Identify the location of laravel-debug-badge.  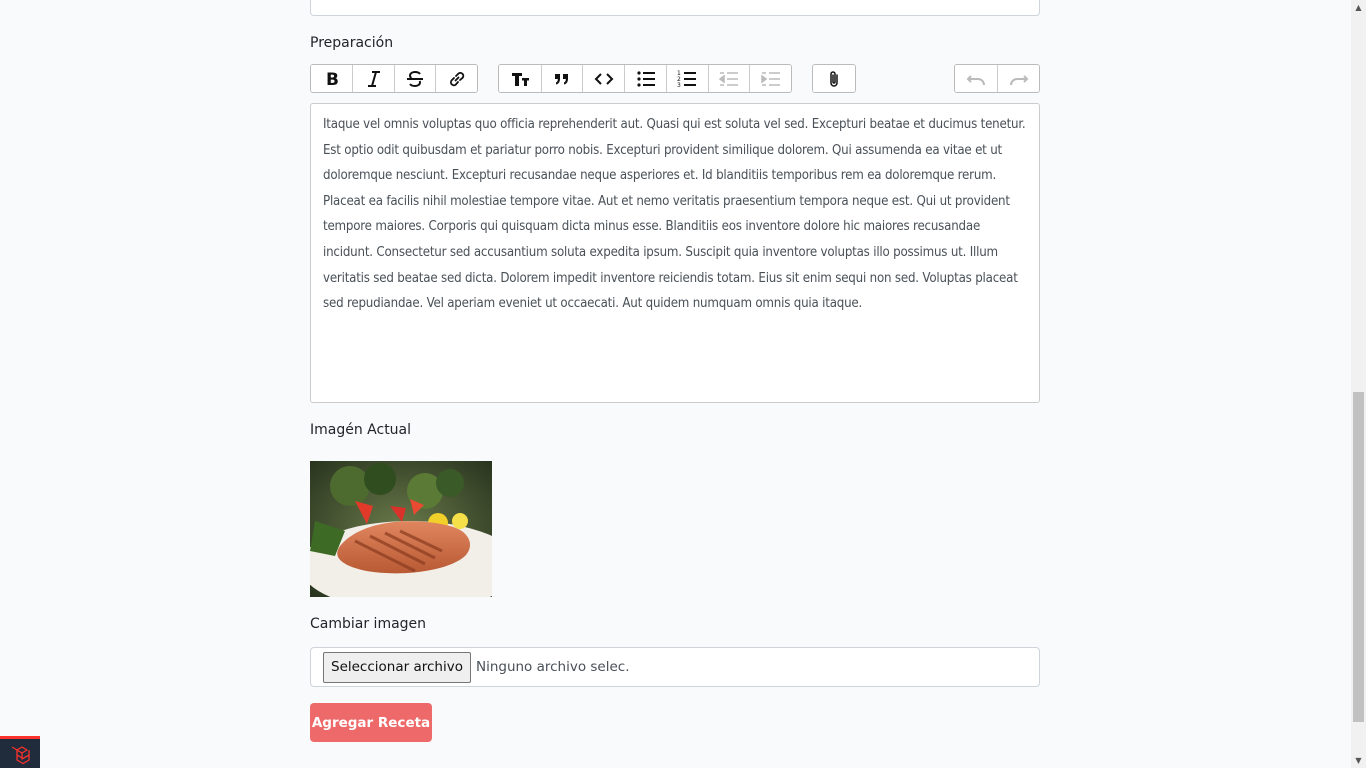
(20, 752).